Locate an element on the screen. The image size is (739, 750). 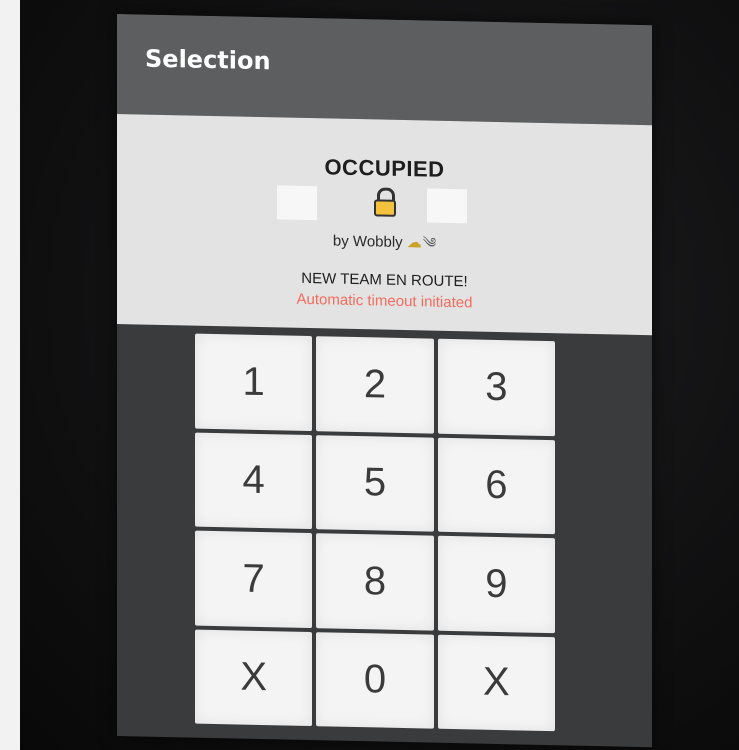
key-7: 7 is located at coordinates (254, 579).